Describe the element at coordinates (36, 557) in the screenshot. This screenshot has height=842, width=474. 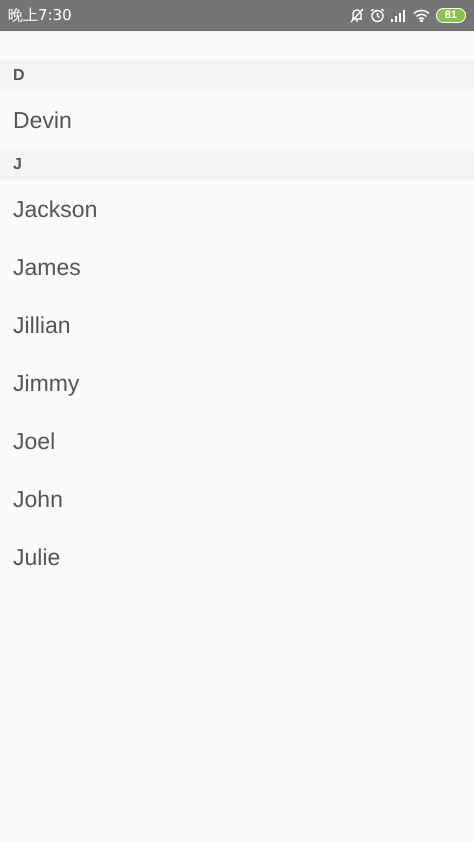
I see `contact-name: Julie` at that location.